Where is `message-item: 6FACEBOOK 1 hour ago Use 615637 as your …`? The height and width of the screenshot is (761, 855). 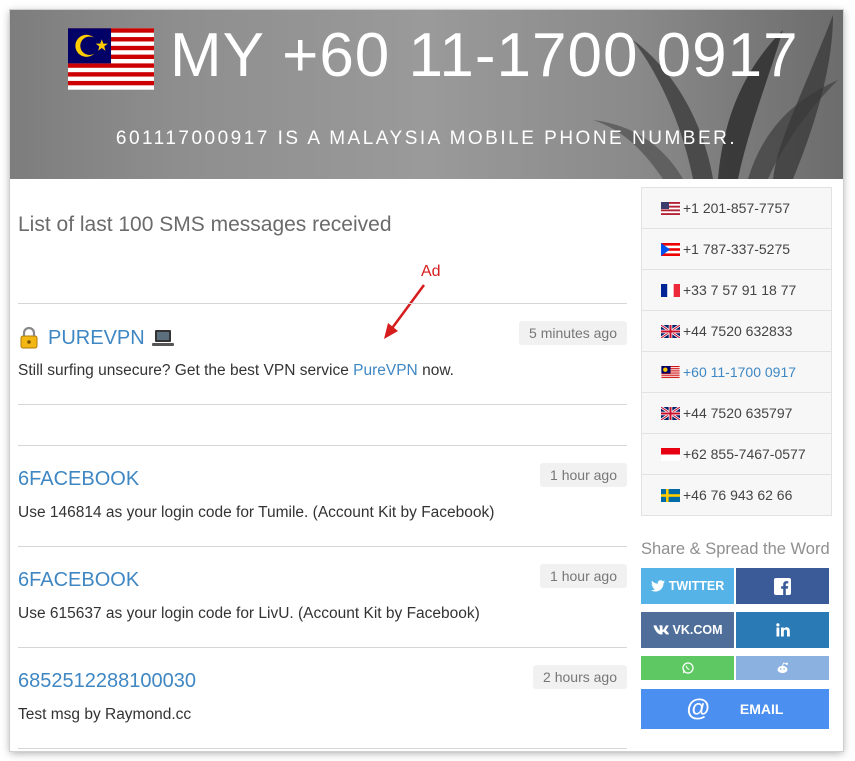
message-item: 6FACEBOOK 1 hour ago Use 615637 as your … is located at coordinates (322, 596).